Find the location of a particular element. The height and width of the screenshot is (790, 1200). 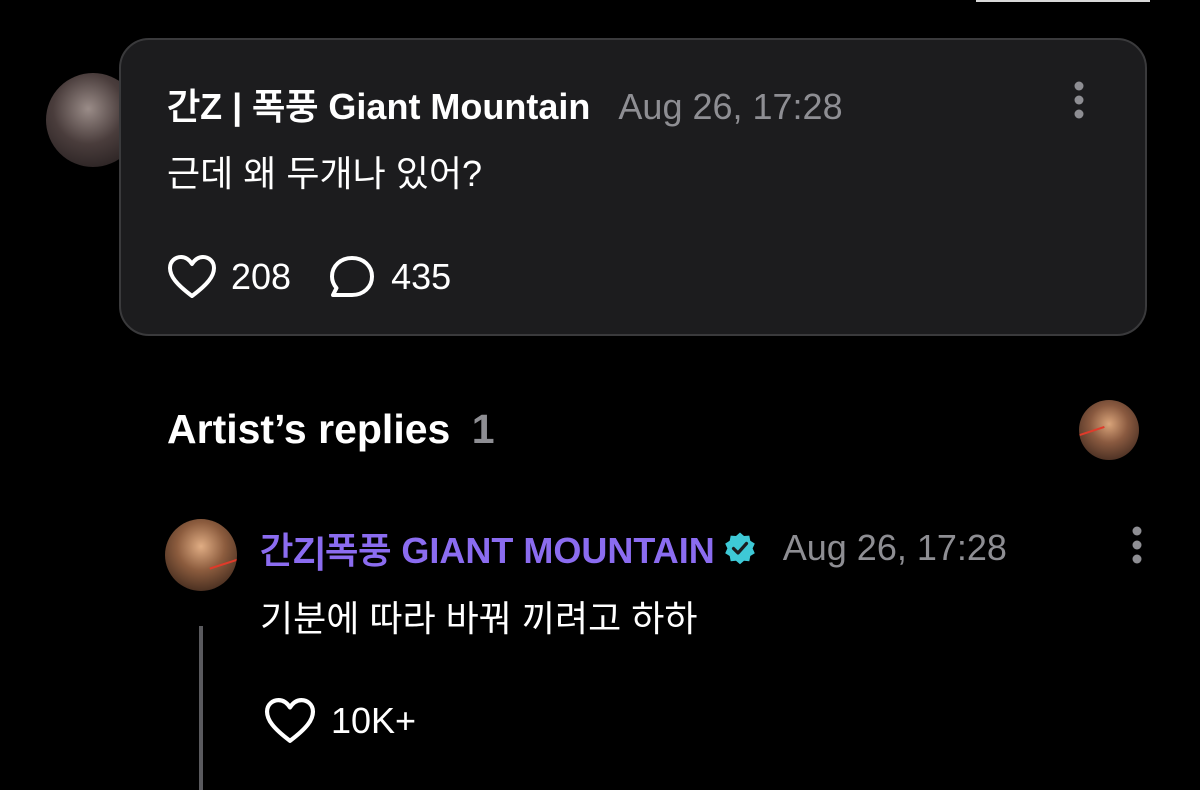

reply-author: 간Z|폭풍 GIANT MOUNTAIN is located at coordinates (487, 548).